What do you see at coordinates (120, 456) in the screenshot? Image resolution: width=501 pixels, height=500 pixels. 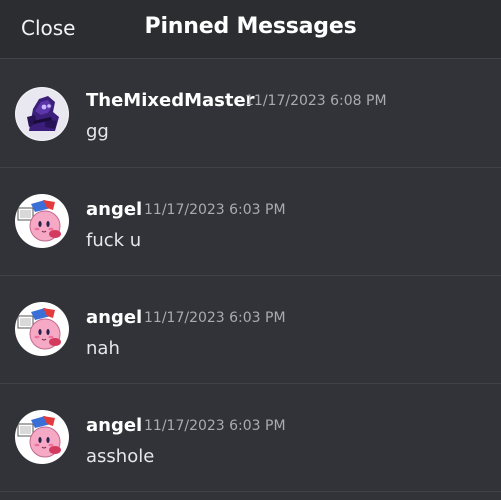 I see `message-content: asshole` at bounding box center [120, 456].